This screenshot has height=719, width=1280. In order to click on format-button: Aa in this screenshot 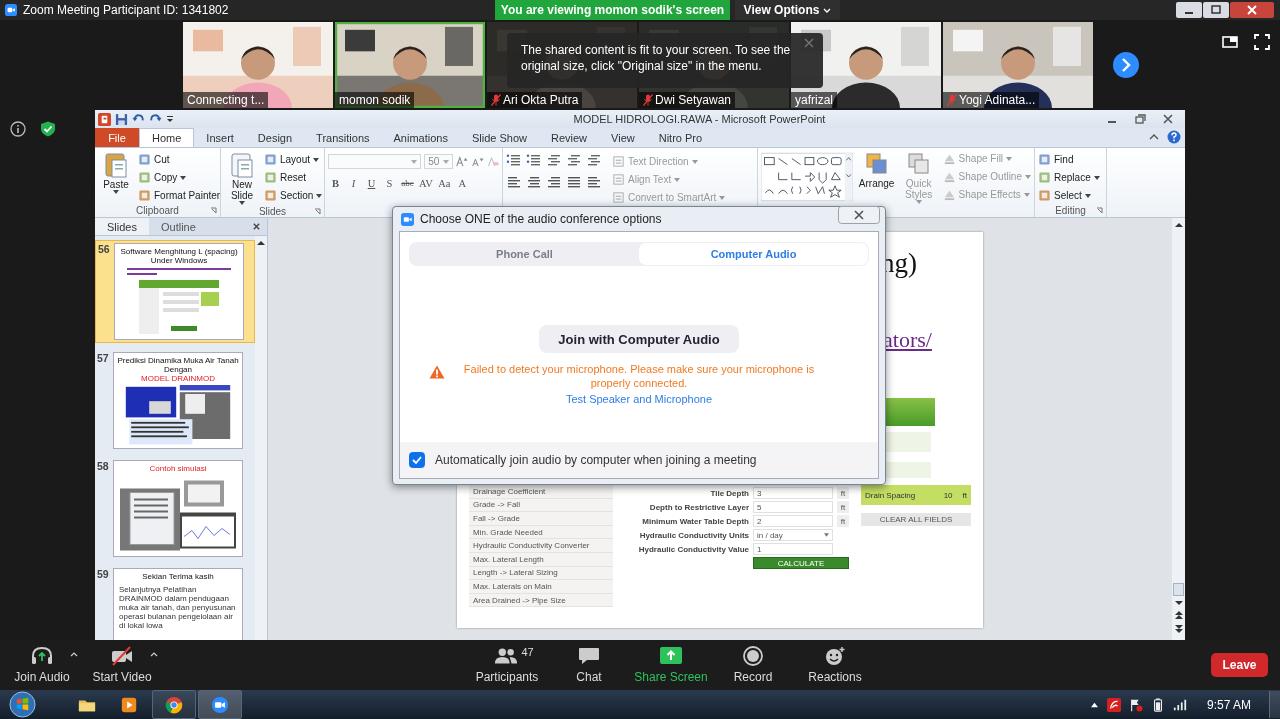, I will do `click(444, 183)`.